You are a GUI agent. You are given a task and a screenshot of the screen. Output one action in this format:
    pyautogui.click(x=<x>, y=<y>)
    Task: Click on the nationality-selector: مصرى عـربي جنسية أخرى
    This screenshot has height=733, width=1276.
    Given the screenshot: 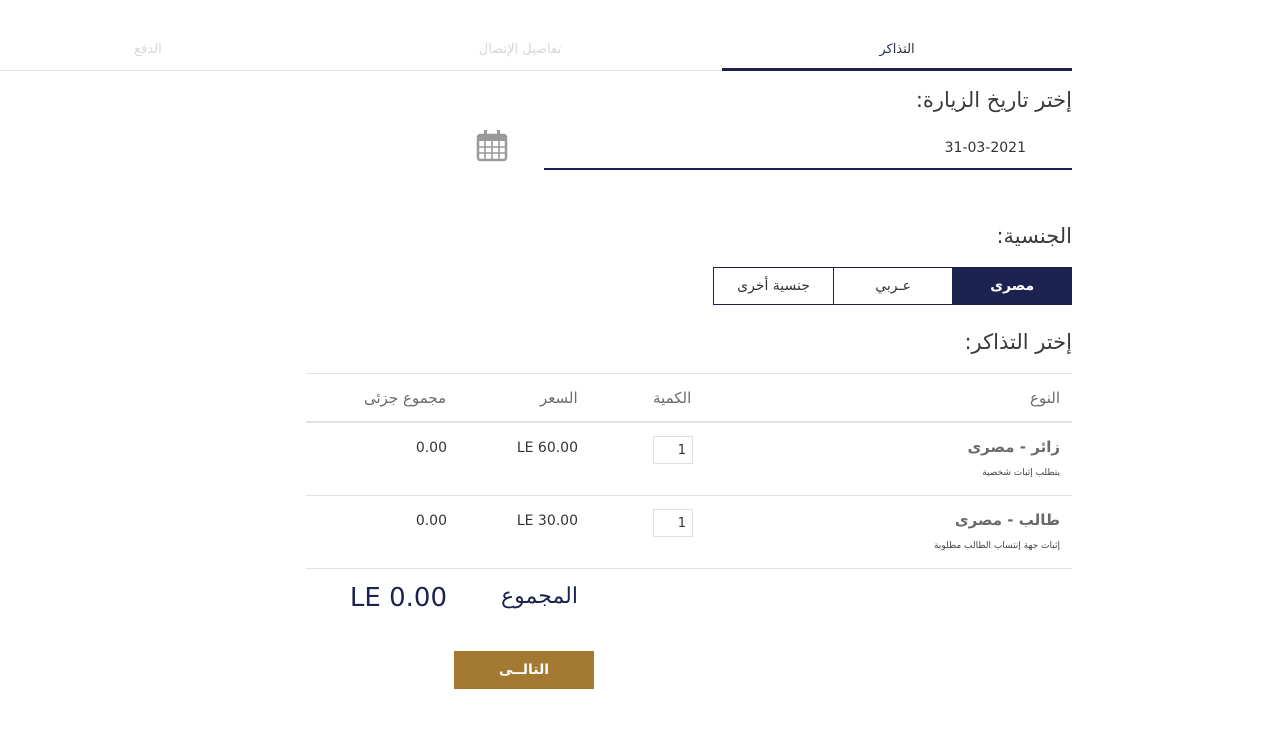 What is the action you would take?
    pyautogui.click(x=892, y=286)
    